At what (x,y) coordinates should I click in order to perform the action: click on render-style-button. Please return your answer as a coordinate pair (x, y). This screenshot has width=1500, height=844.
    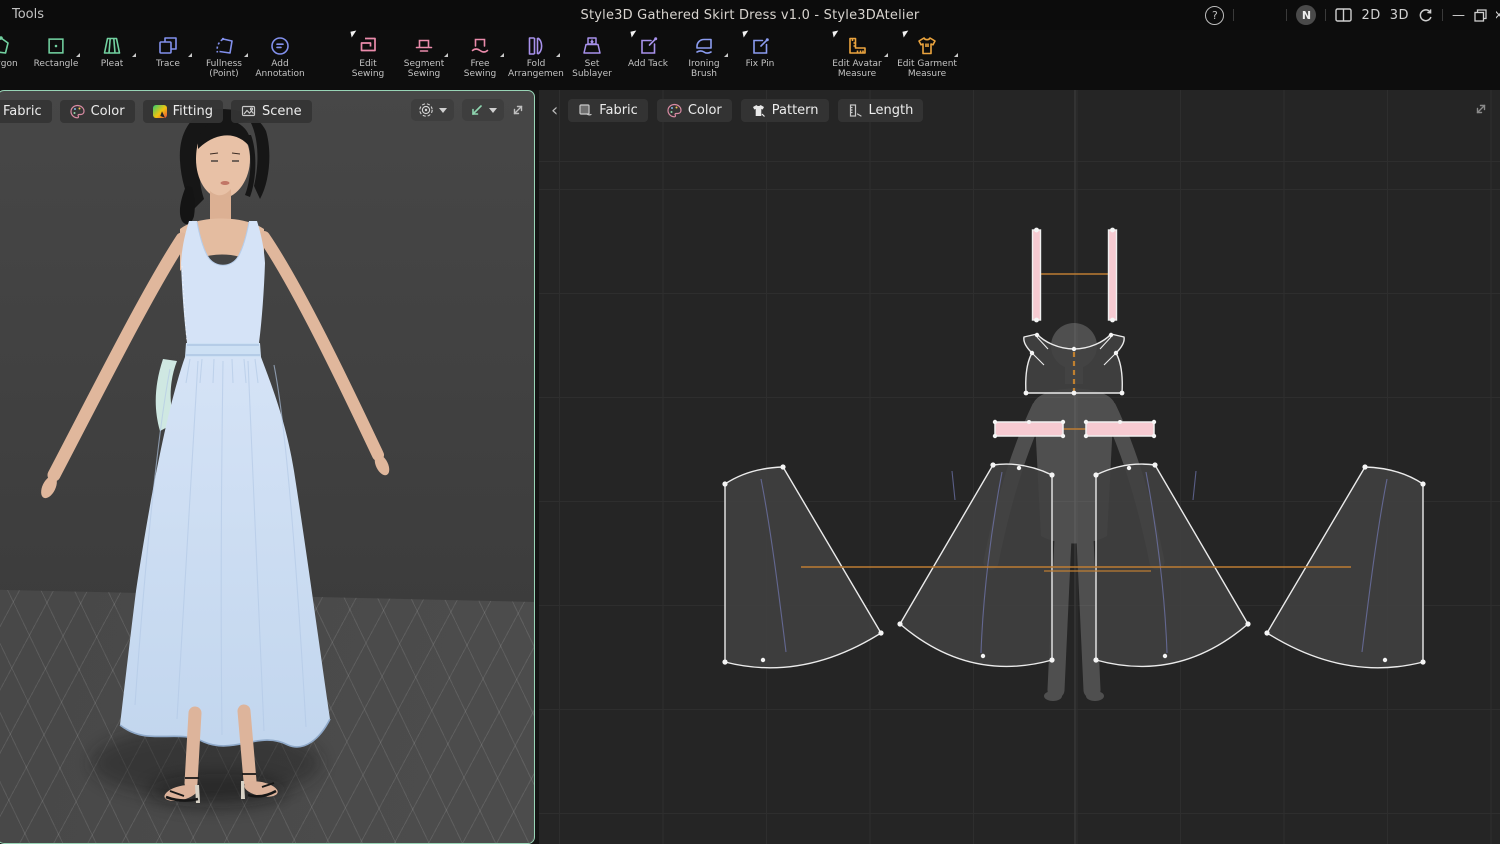
    Looking at the image, I should click on (432, 110).